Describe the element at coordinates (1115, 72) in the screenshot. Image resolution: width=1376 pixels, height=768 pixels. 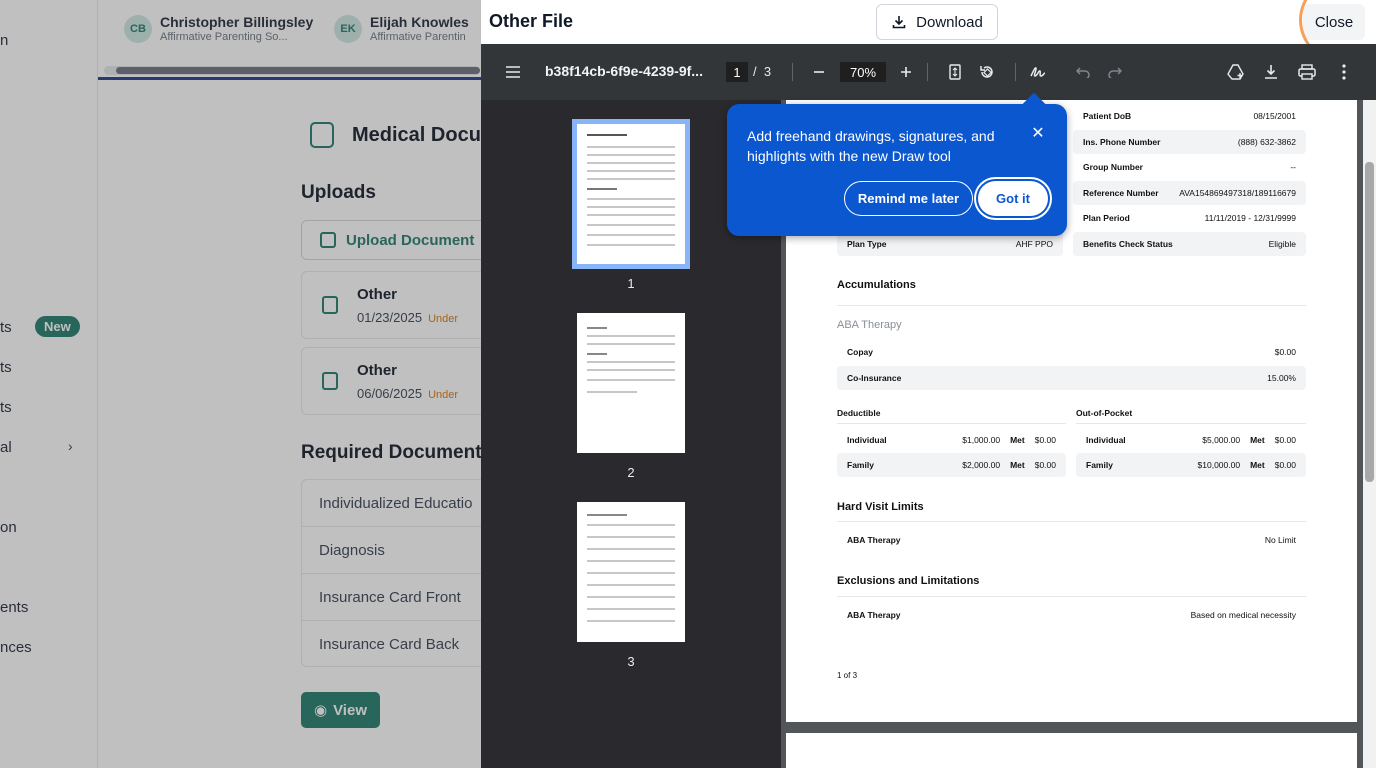
I see `redo-icon` at that location.